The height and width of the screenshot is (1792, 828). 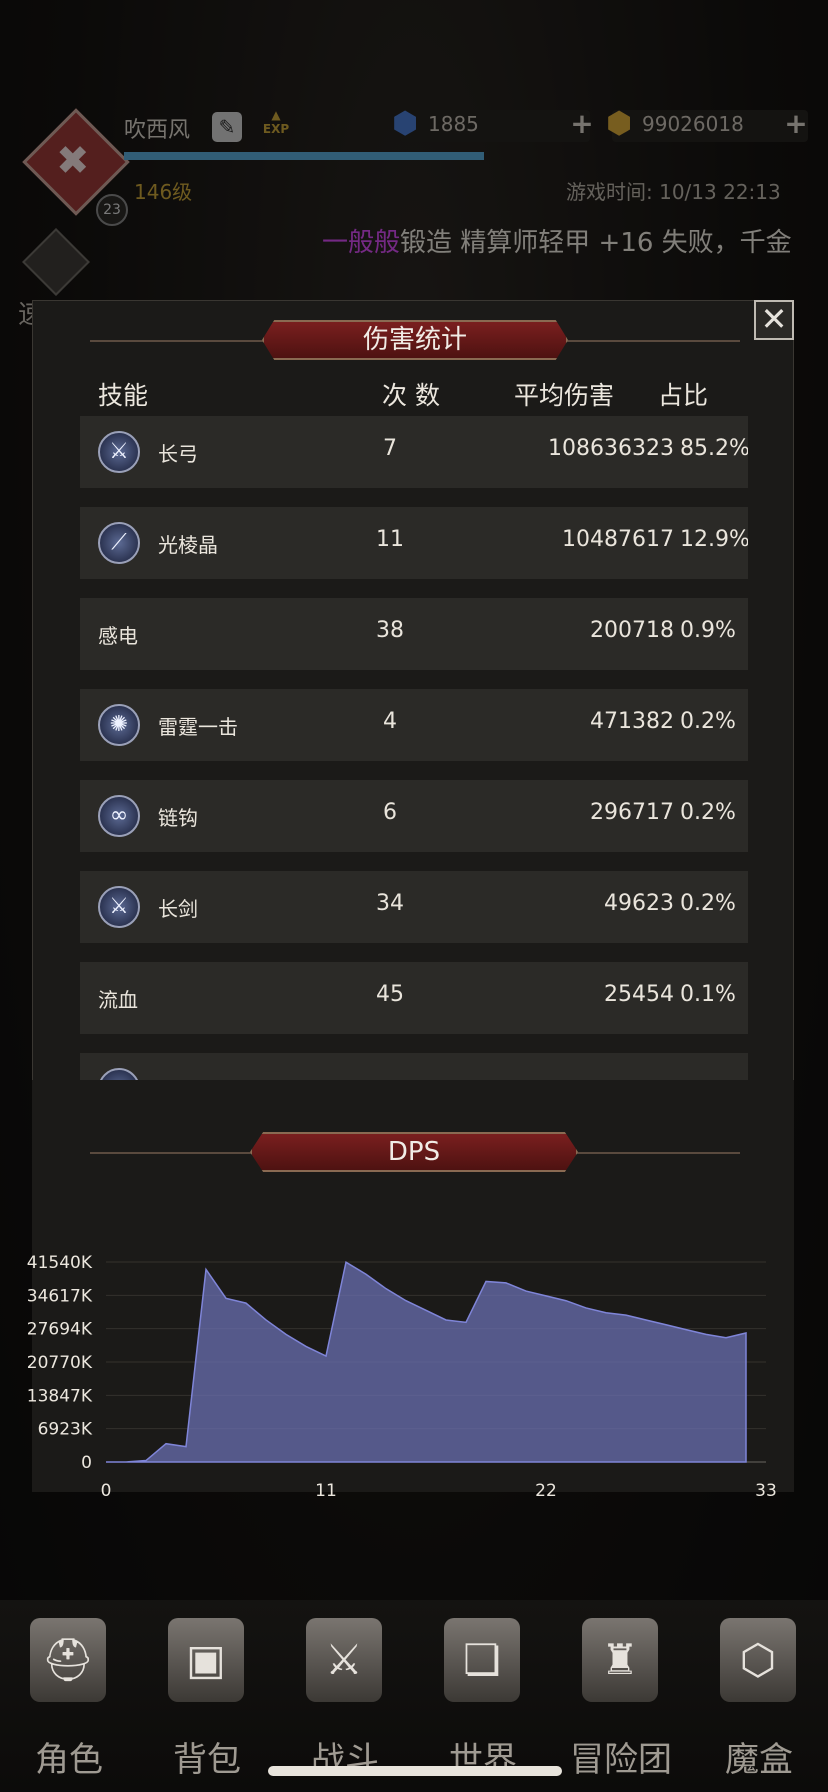 I want to click on skill-avg-damage: 471382, so click(x=632, y=721).